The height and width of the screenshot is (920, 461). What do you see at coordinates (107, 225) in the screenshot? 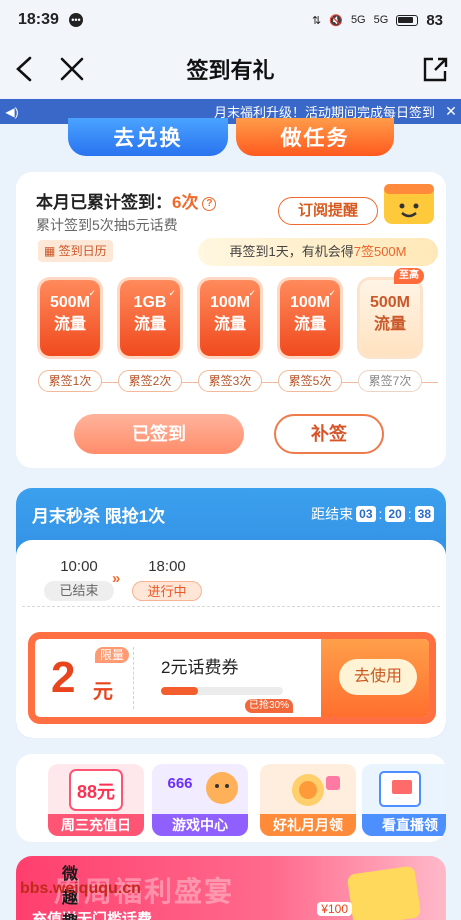
I see `signin-subtitle: 累计签到5次抽5元话费` at bounding box center [107, 225].